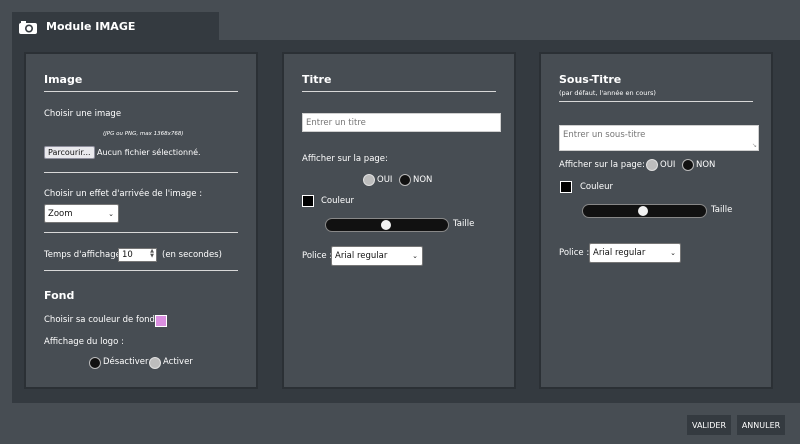 The height and width of the screenshot is (444, 800). Describe the element at coordinates (63, 79) in the screenshot. I see `image-heading: Image` at that location.